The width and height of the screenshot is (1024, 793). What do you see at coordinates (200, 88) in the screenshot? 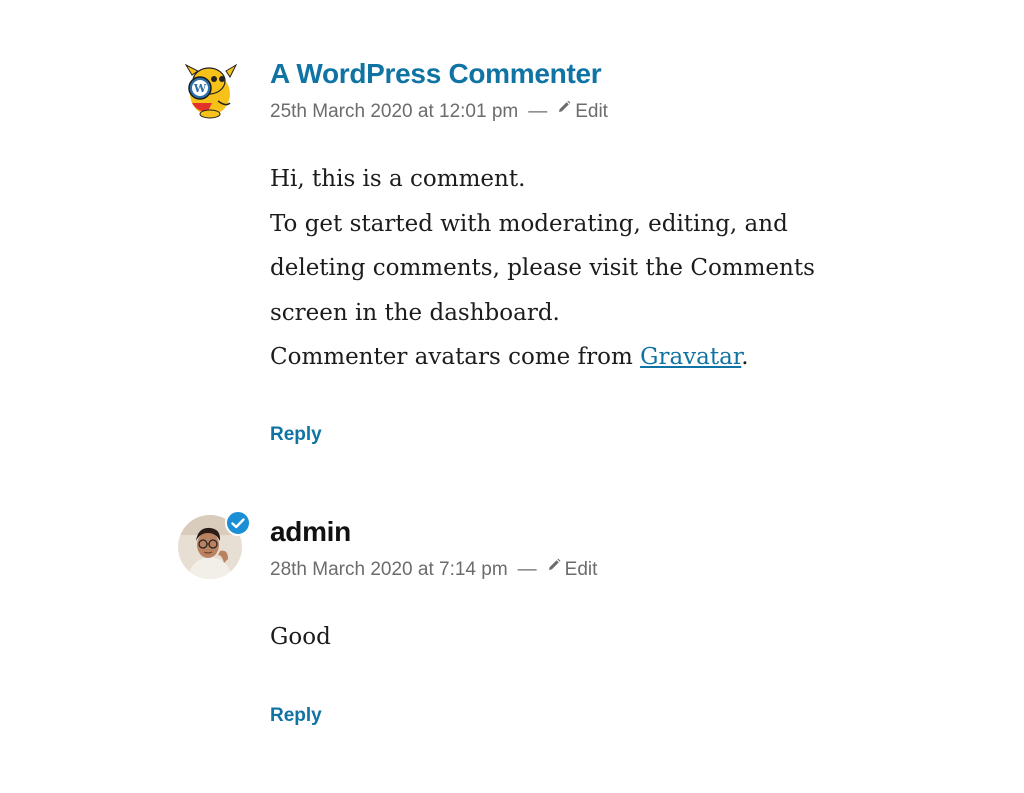
I see `svg-text: W` at bounding box center [200, 88].